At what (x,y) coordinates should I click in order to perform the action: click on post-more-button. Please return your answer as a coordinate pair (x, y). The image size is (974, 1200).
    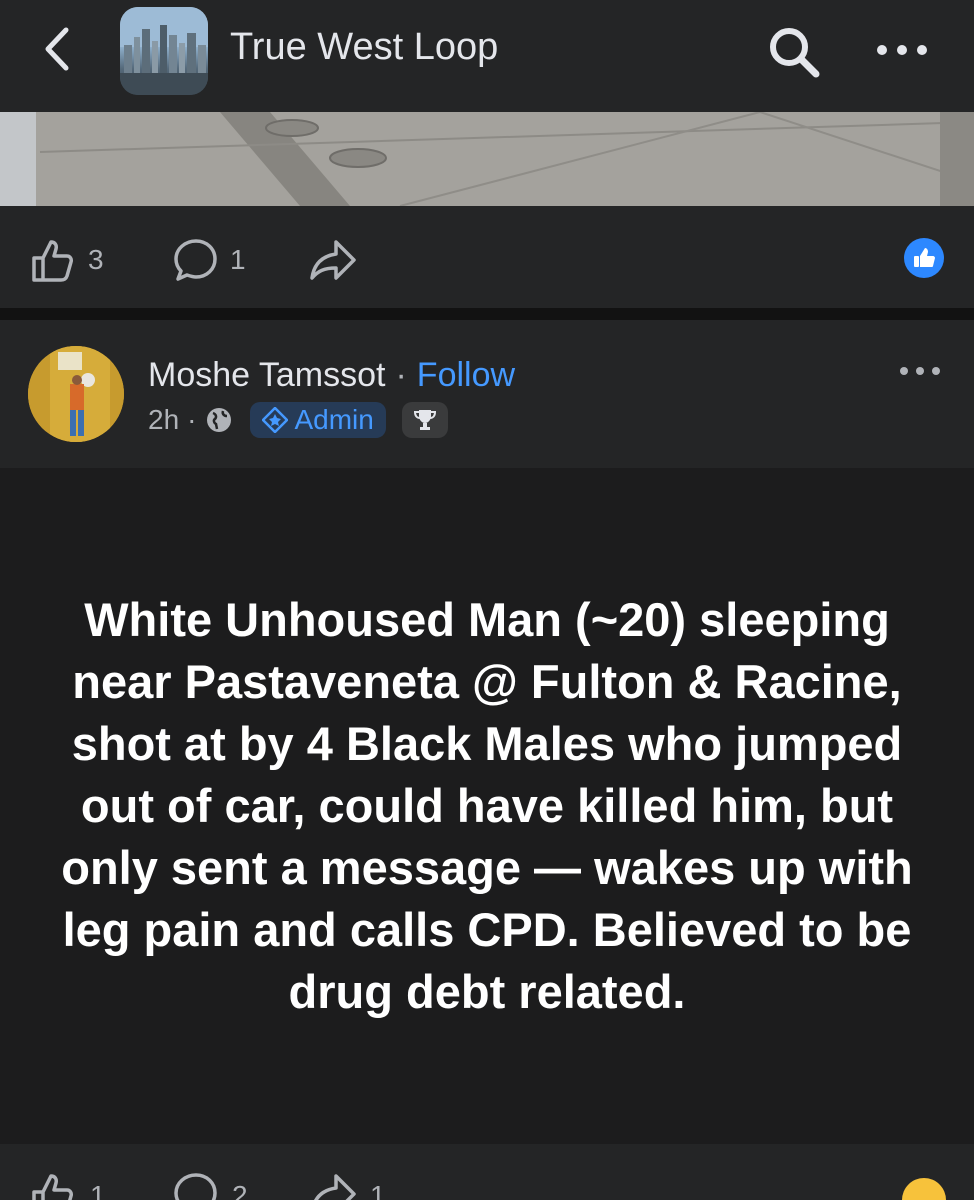
    Looking at the image, I should click on (920, 371).